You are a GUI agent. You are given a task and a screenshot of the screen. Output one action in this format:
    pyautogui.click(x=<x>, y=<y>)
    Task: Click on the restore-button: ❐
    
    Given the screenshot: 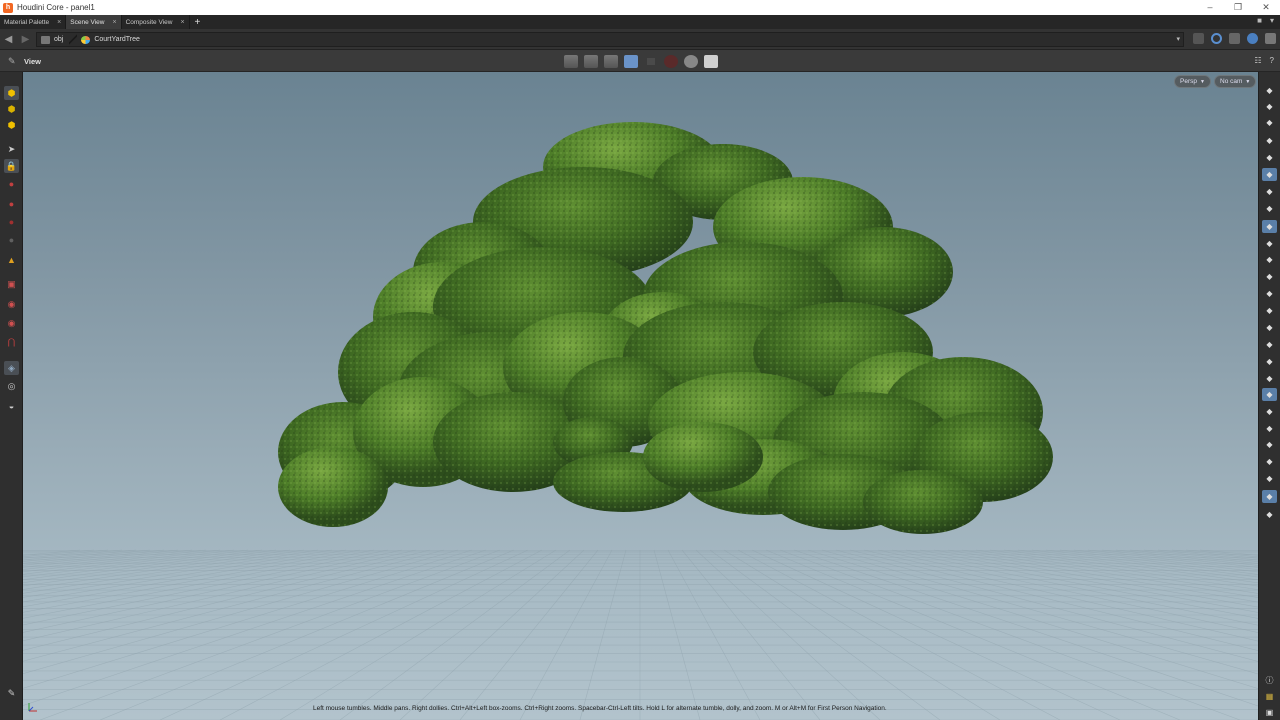 What is the action you would take?
    pyautogui.click(x=1238, y=7)
    